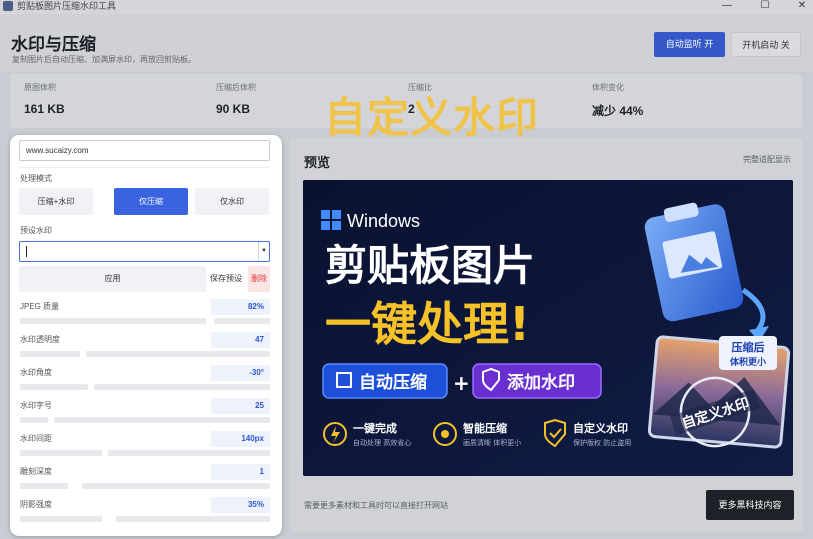  Describe the element at coordinates (432, 117) in the screenshot. I see `overlay-caption: 自定义水印` at that location.